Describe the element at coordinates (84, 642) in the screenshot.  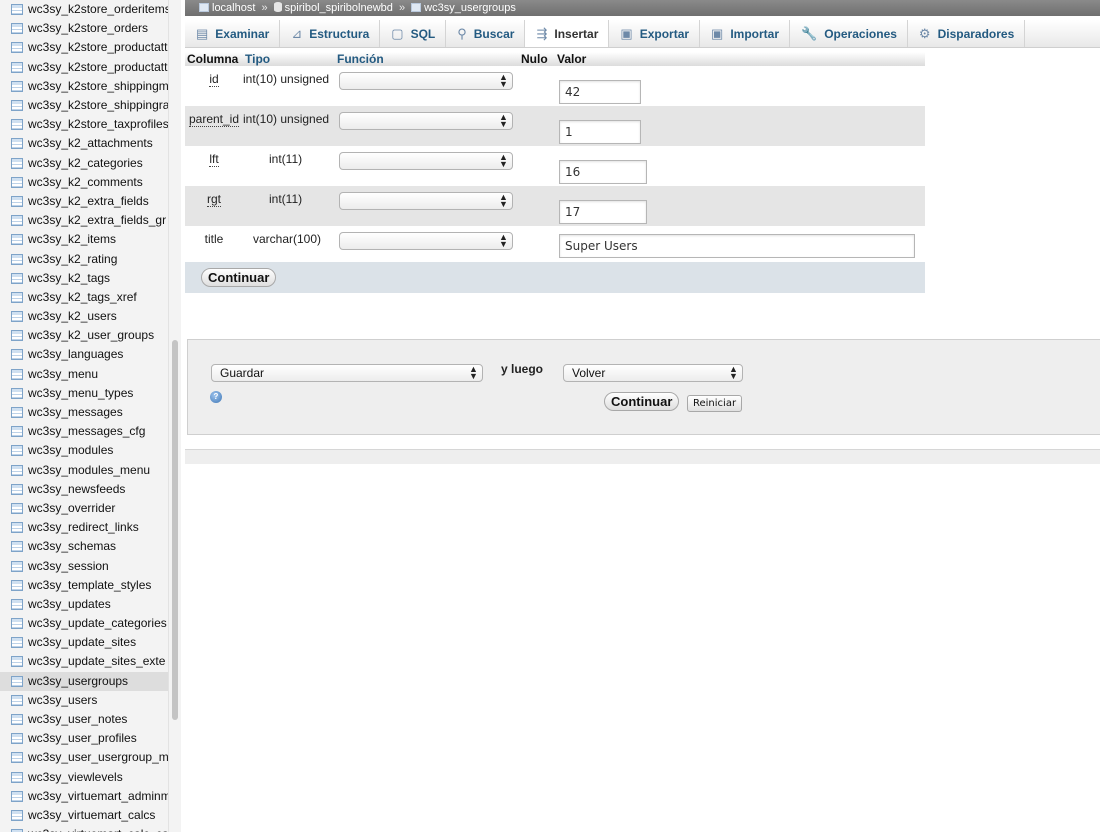
I see `sidebar-item: wc3sy_update_sites` at that location.